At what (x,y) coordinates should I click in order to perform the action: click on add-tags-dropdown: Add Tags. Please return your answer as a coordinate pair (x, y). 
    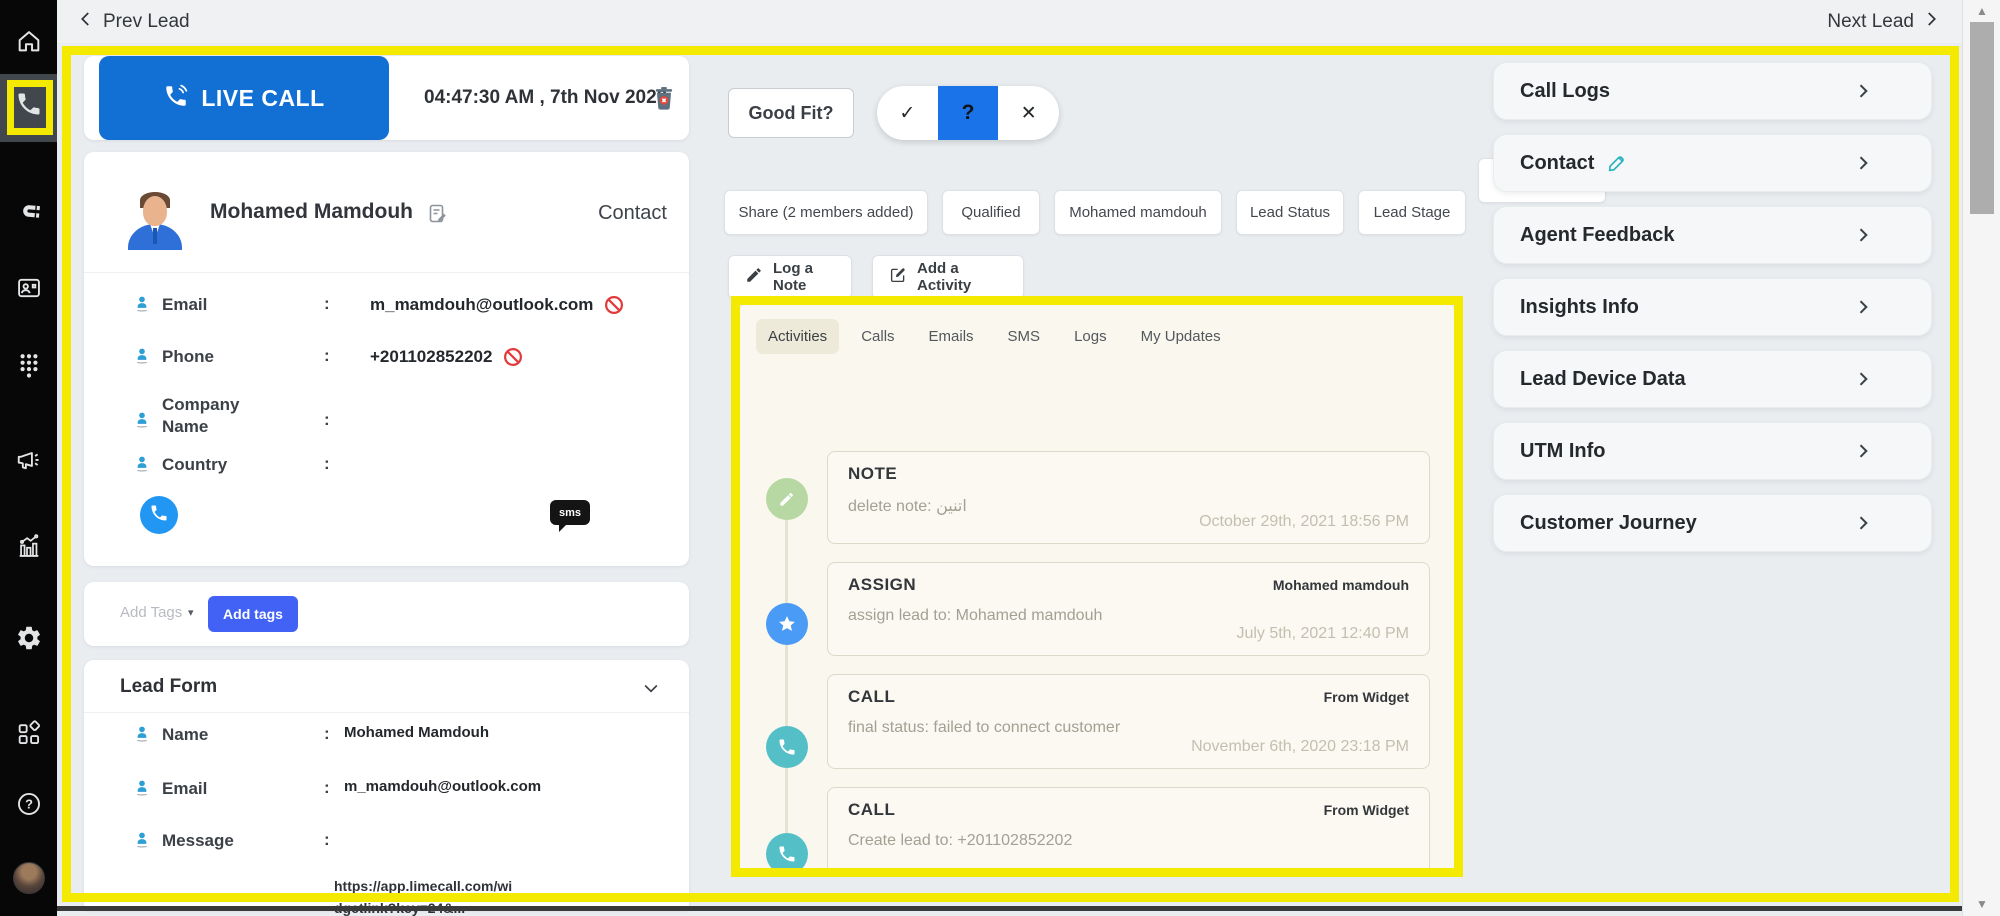
    Looking at the image, I should click on (151, 612).